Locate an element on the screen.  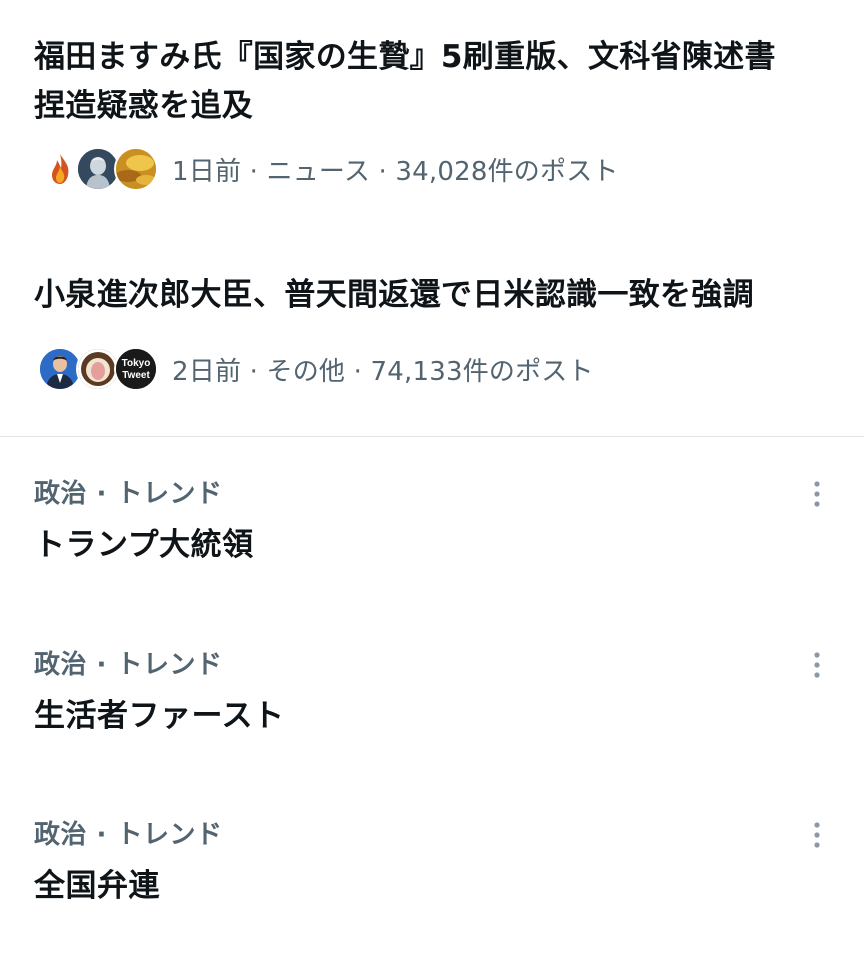
news-meta: 1日前 · ニュース · 34,028件のポスト is located at coordinates (434, 169).